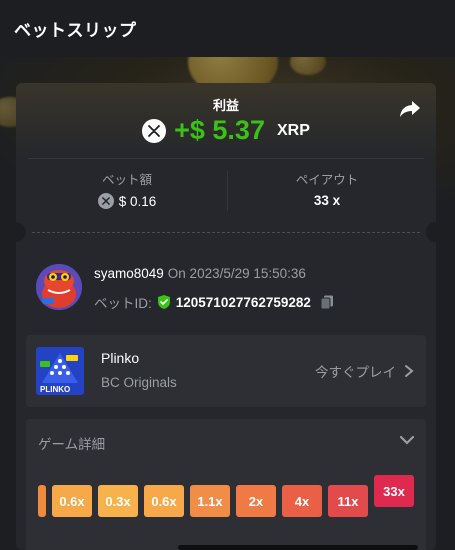  I want to click on collapse-button, so click(407, 440).